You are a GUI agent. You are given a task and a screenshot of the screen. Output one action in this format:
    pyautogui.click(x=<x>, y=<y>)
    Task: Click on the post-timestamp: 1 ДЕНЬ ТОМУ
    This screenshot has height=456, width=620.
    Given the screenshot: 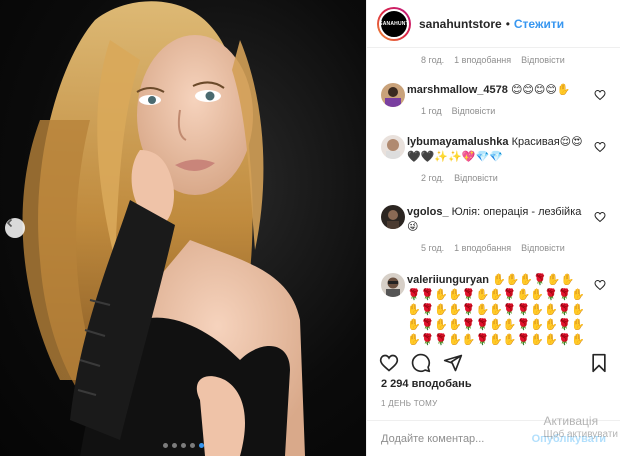 What is the action you would take?
    pyautogui.click(x=409, y=403)
    